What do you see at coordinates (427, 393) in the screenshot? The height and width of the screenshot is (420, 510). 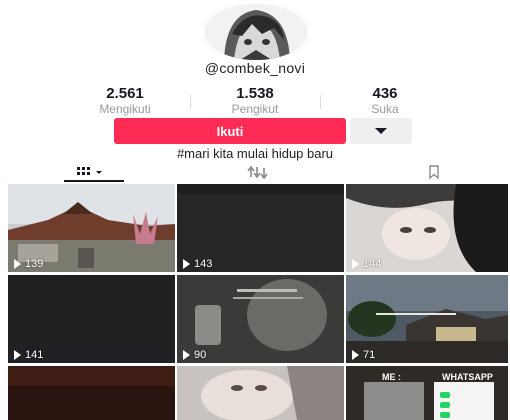 I see `video-thumbnail-9: ME : WHATSAPP` at bounding box center [427, 393].